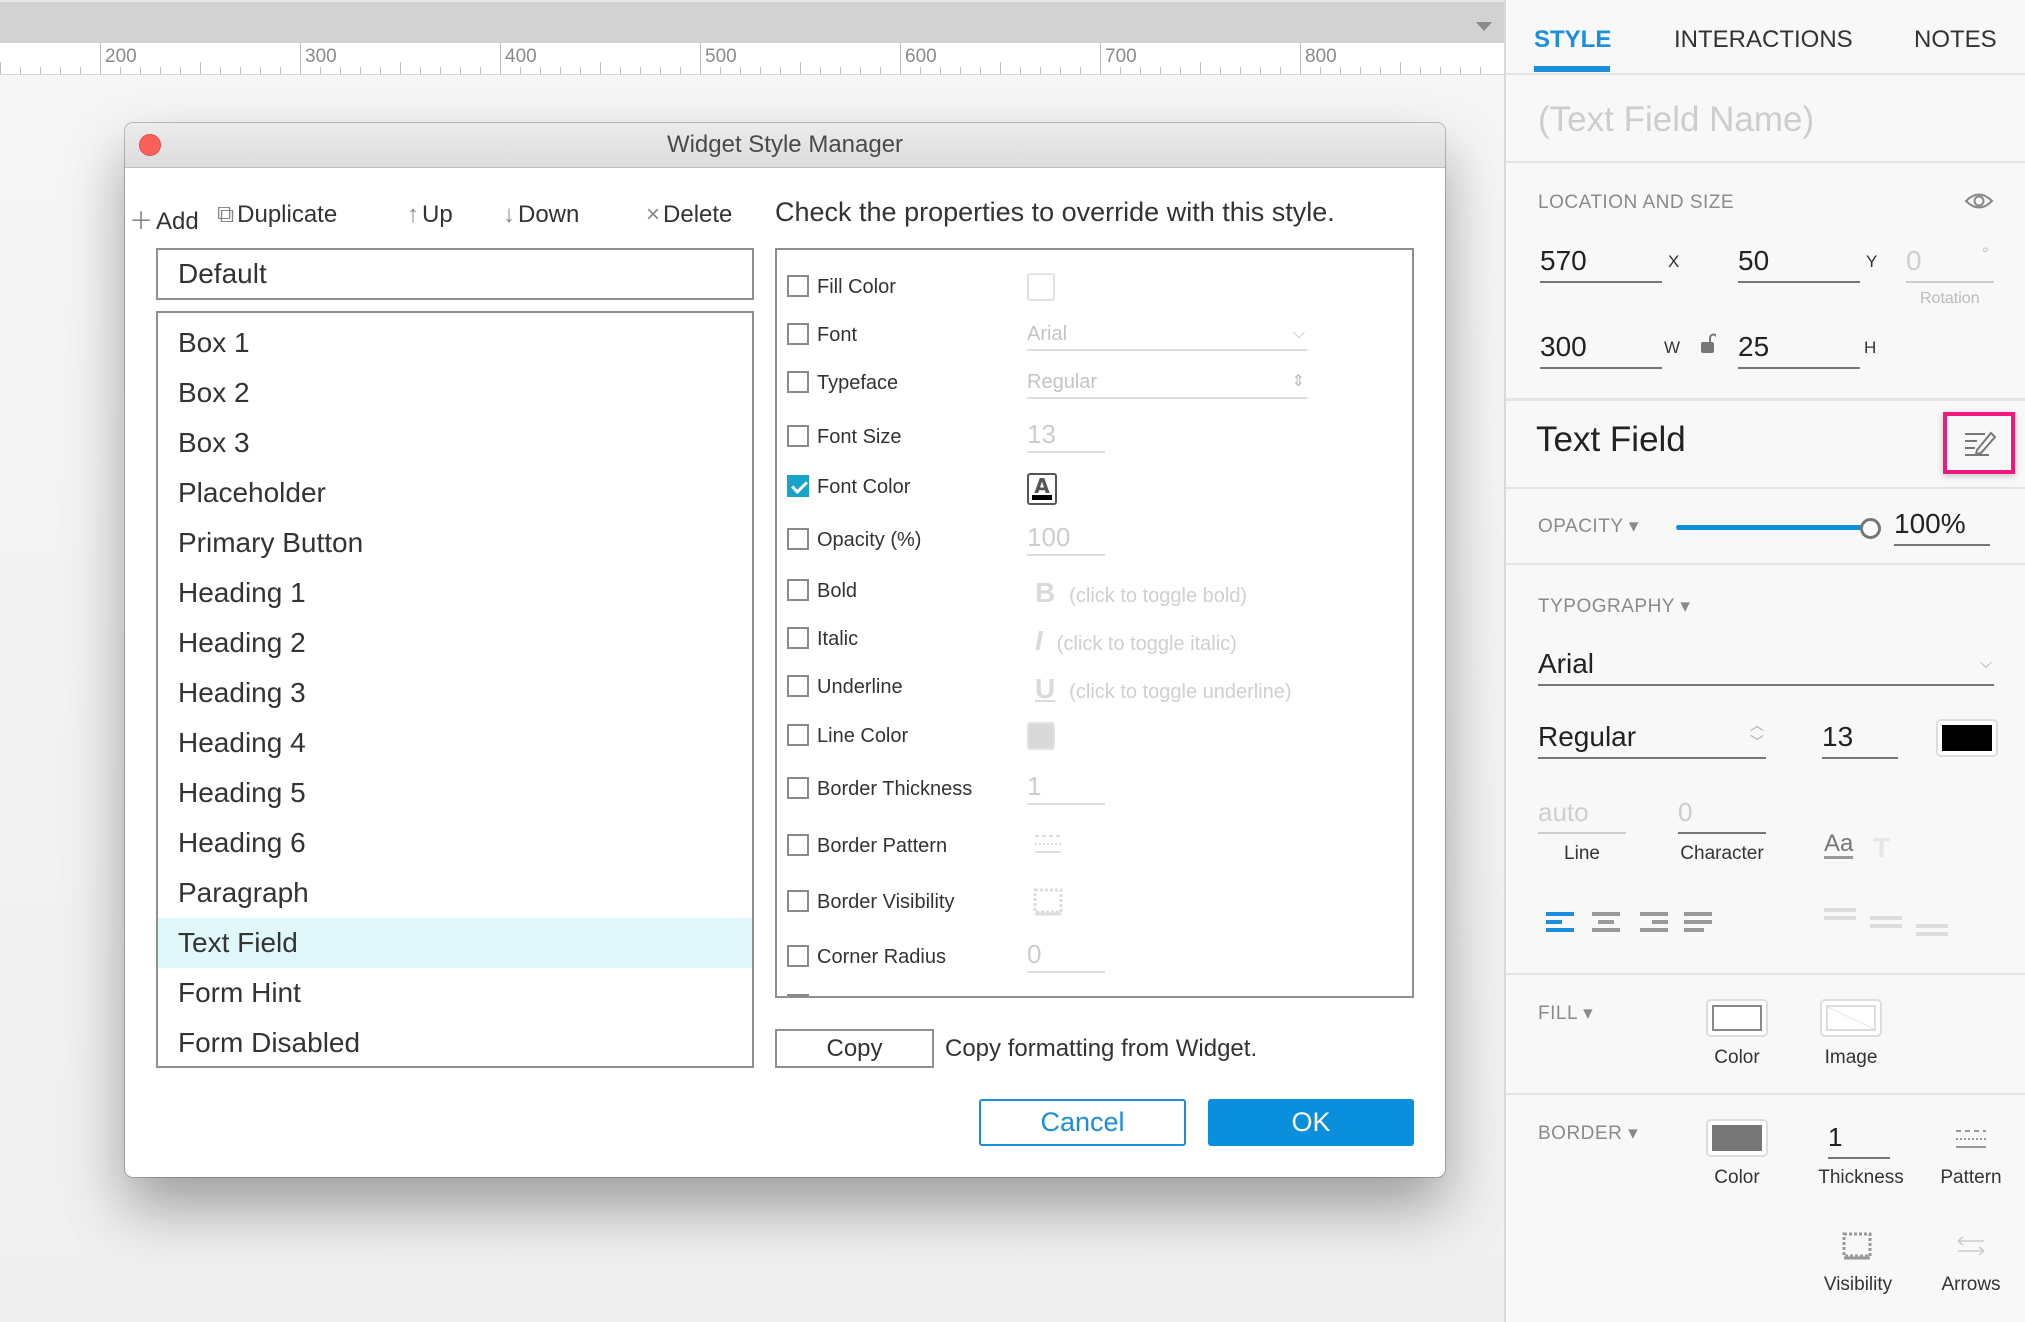 The image size is (2025, 1322). What do you see at coordinates (1955, 40) in the screenshot?
I see `tab-notes: NOTES` at bounding box center [1955, 40].